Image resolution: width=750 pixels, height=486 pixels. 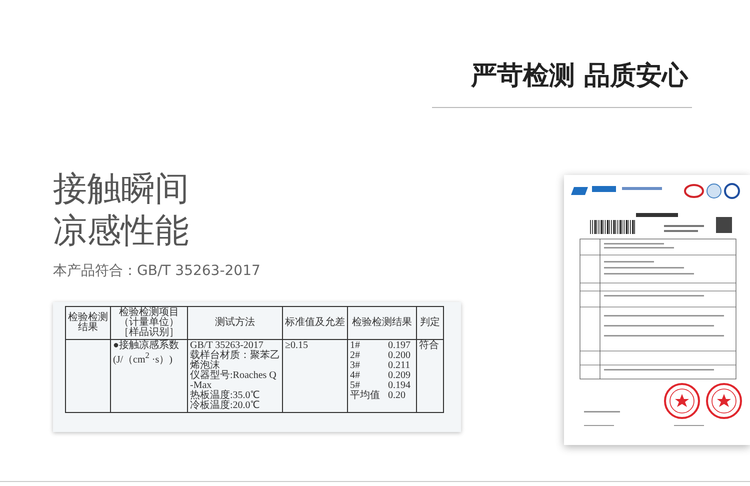 What do you see at coordinates (149, 323) in the screenshot?
I see `table-header-cell: 检验检测项目 （计量单位） ［样品识别］` at bounding box center [149, 323].